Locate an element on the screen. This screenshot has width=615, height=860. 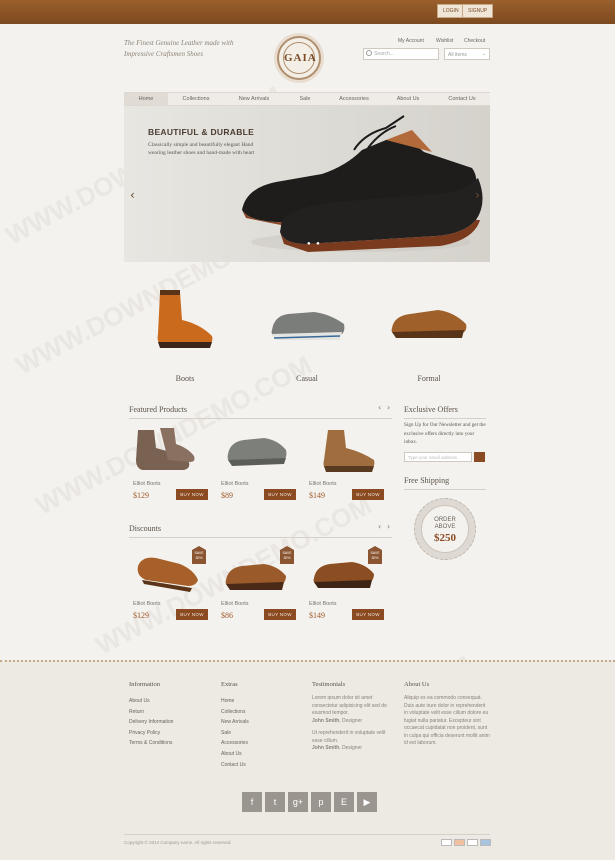
slider-dots: ● ● is located at coordinates (314, 244).